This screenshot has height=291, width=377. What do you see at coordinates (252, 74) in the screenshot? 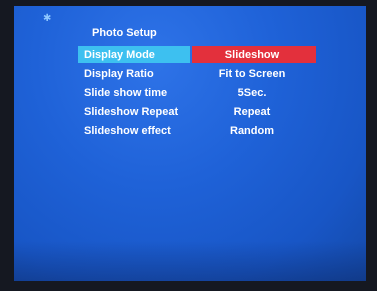
I see `menu-item-value: Fit to Screen` at bounding box center [252, 74].